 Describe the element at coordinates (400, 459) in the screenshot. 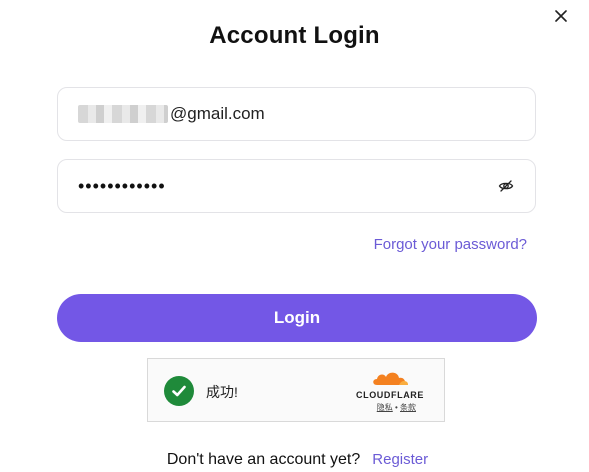

I see `register-link: Register` at that location.